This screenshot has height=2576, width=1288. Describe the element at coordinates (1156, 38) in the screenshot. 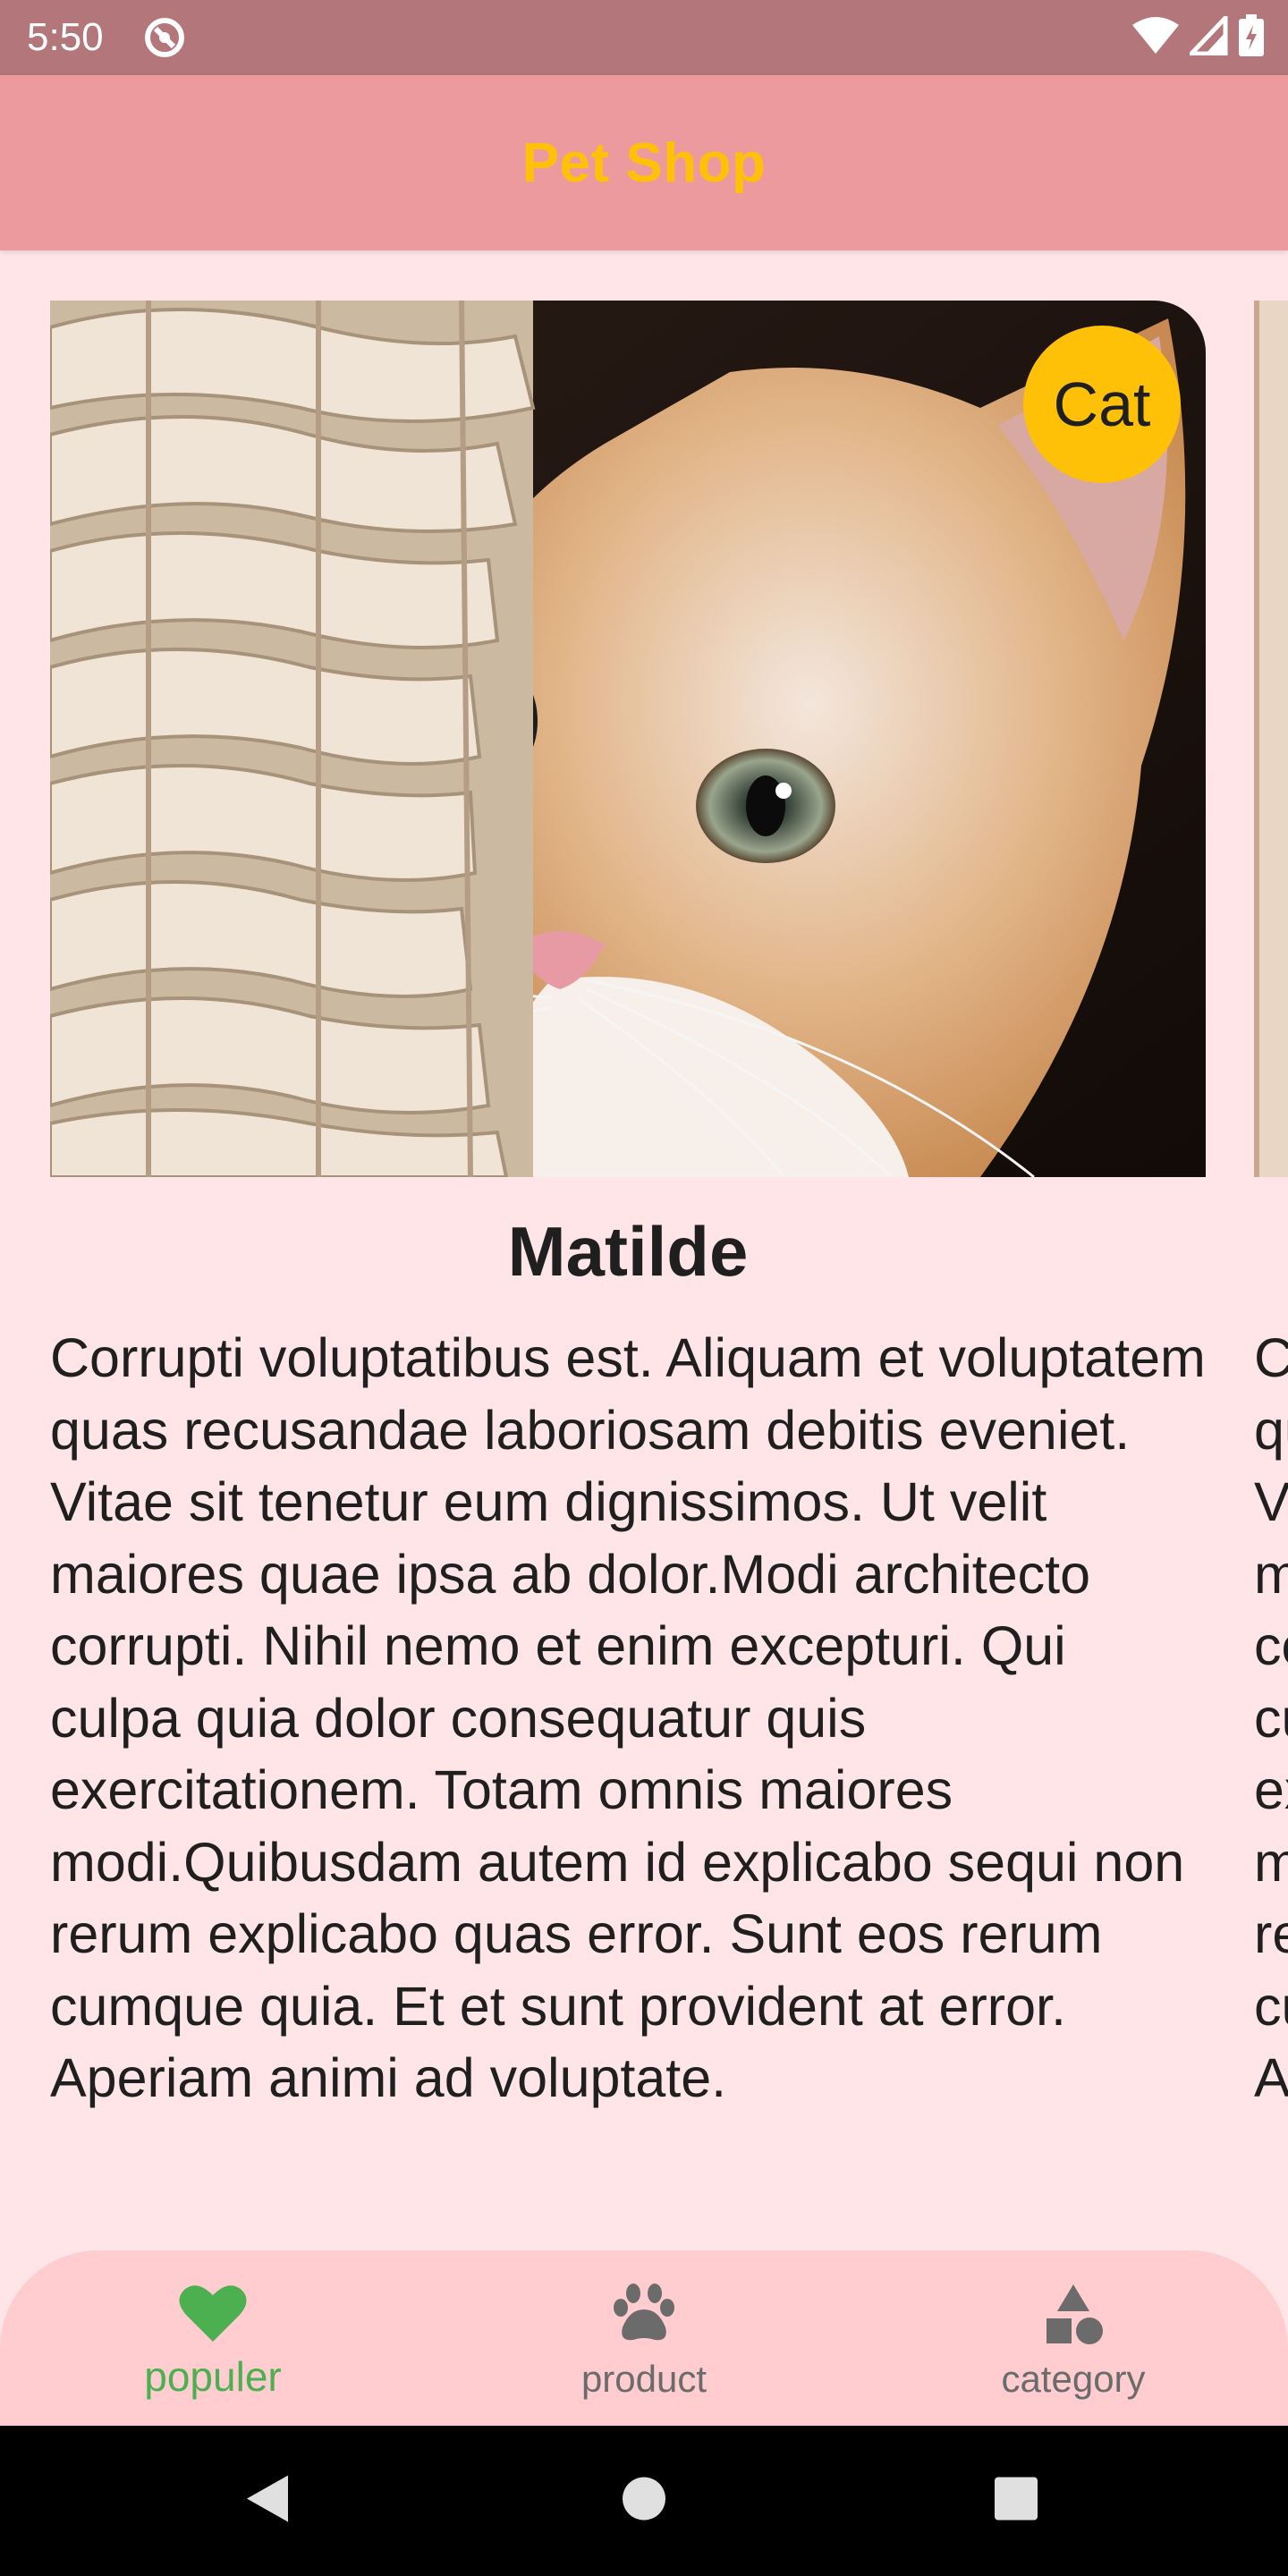

I see `wifi-icon` at that location.